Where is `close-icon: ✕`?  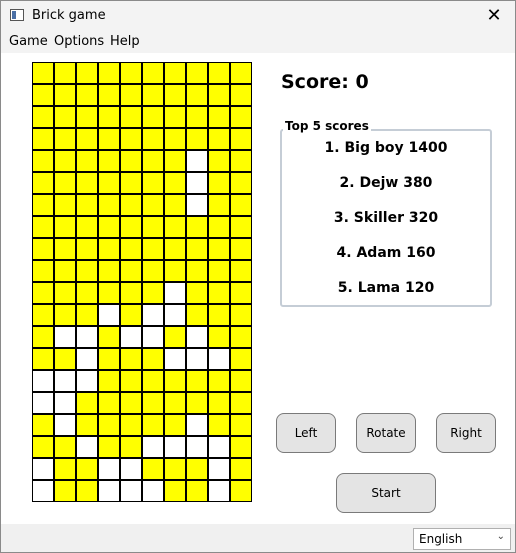 close-icon: ✕ is located at coordinates (494, 16).